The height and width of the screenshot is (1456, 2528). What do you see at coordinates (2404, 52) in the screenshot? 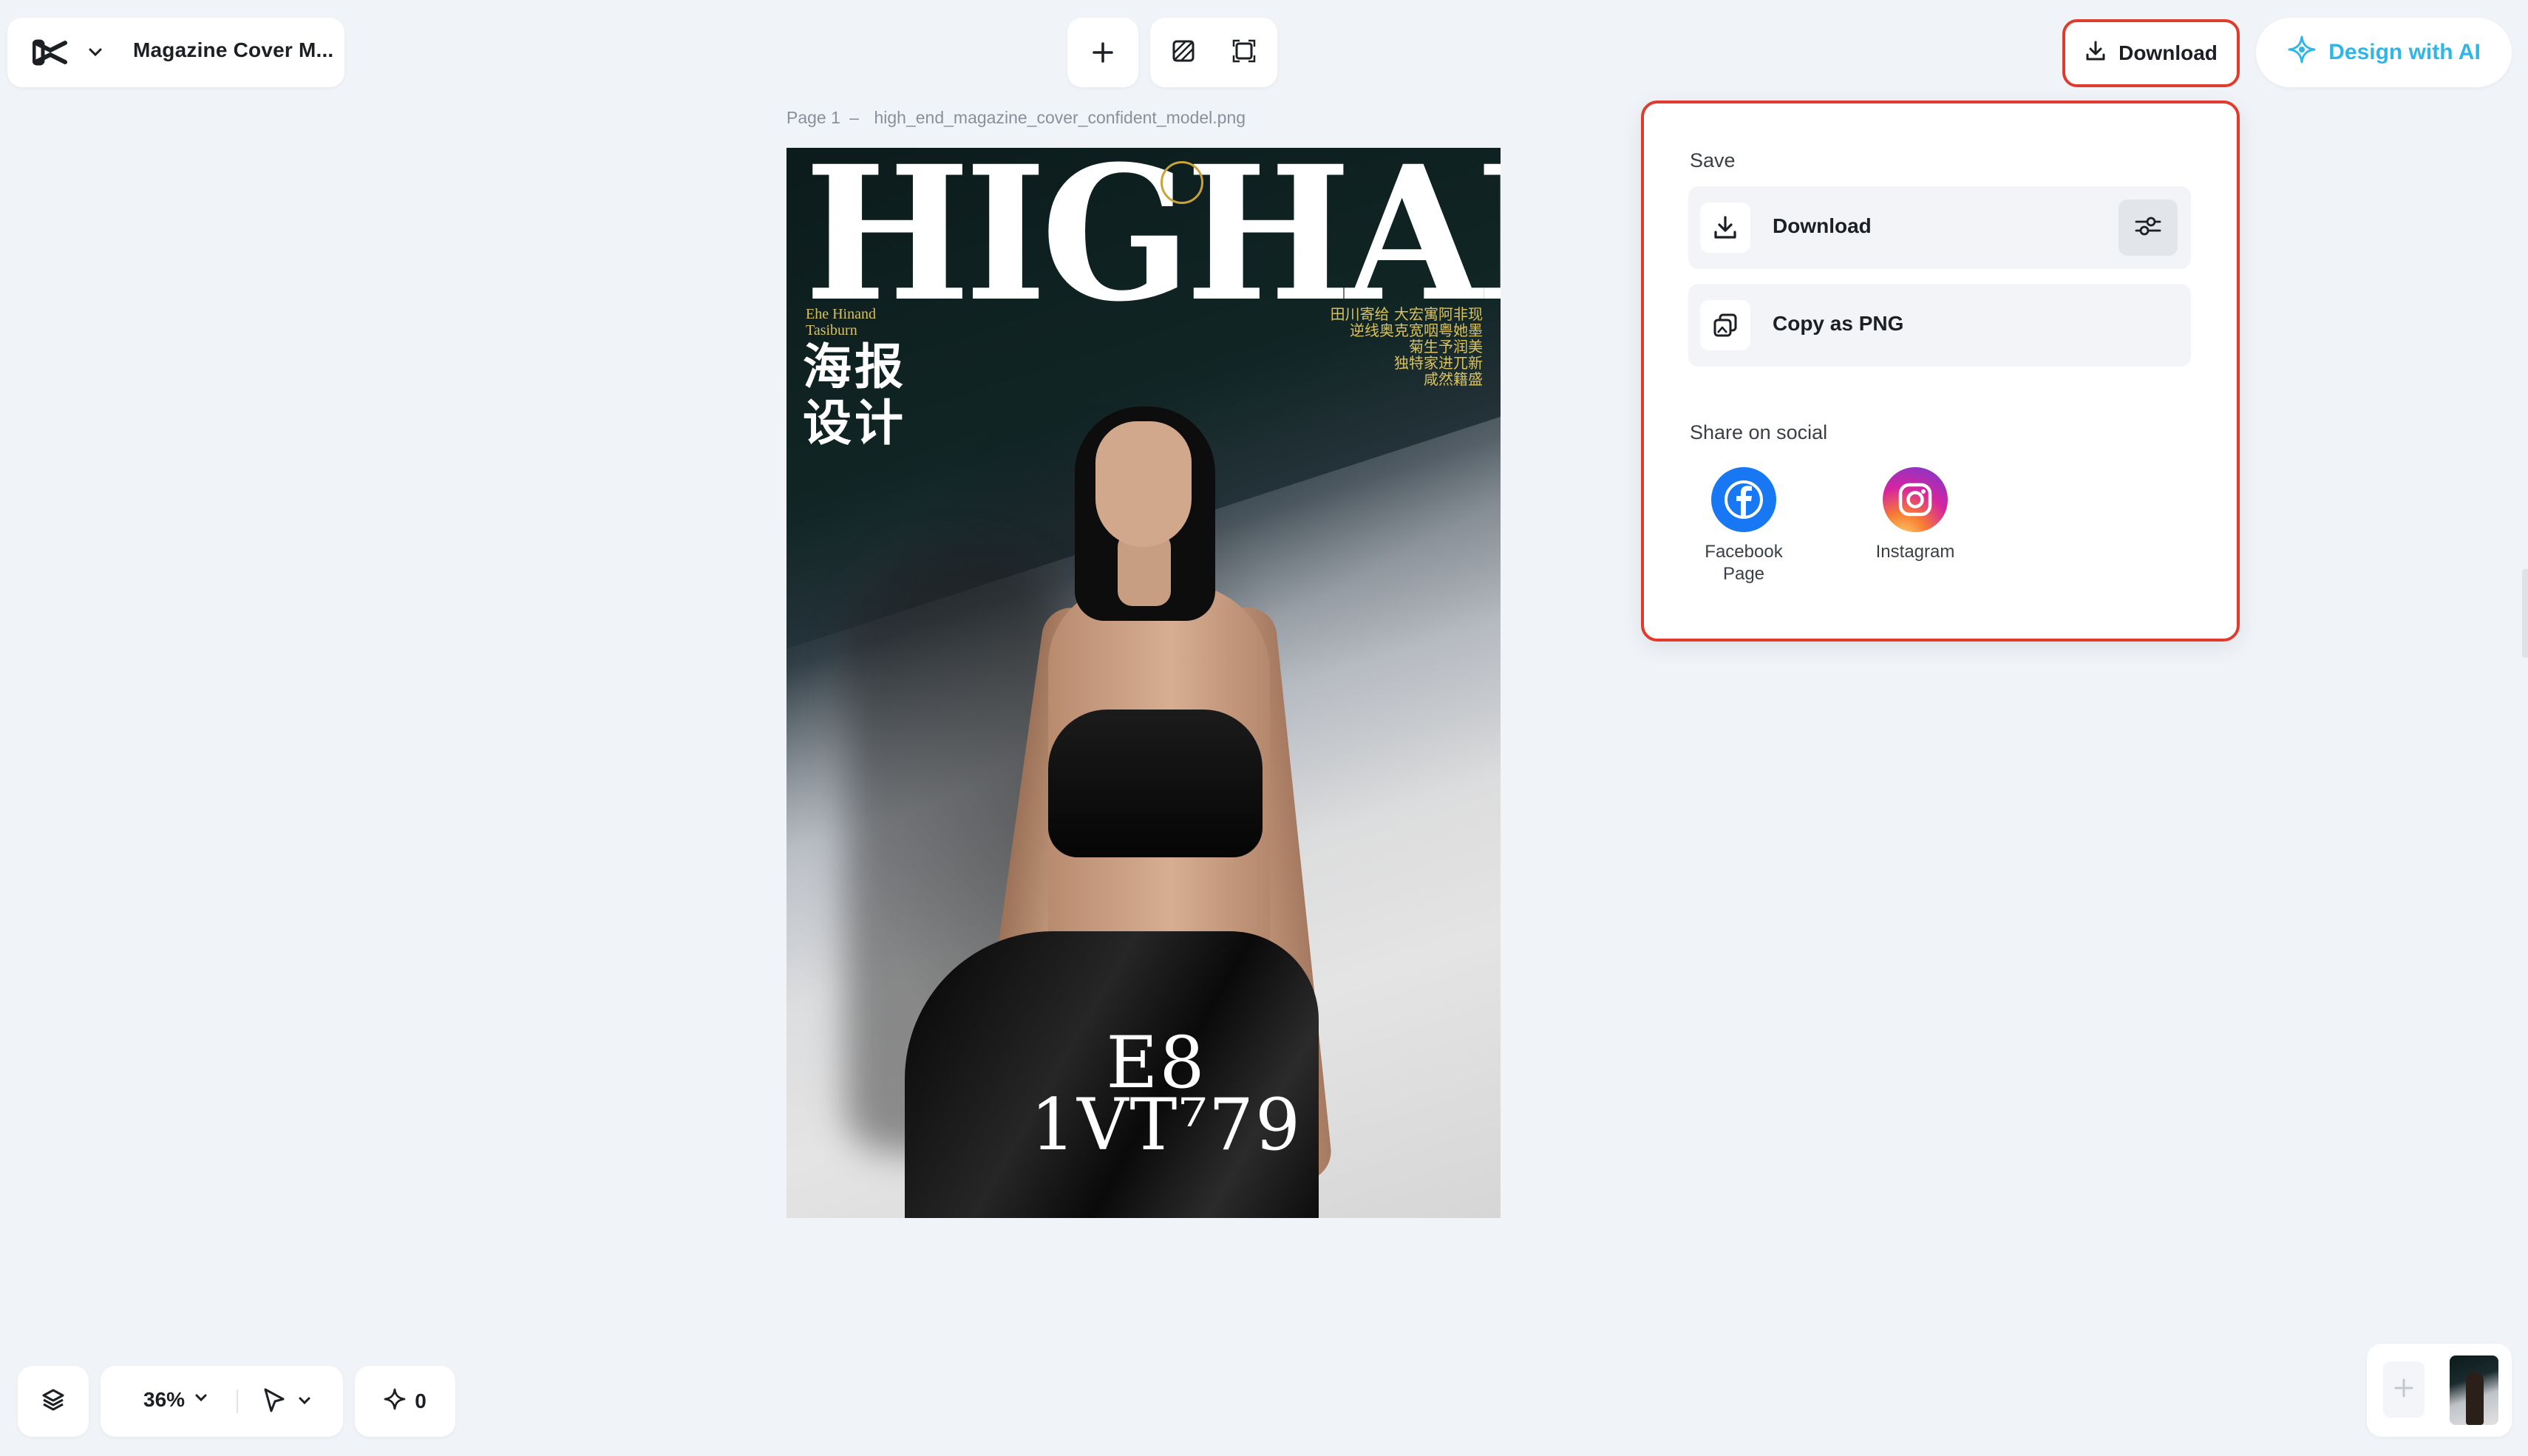
I see `design-with-ai-label: Design with AI` at bounding box center [2404, 52].